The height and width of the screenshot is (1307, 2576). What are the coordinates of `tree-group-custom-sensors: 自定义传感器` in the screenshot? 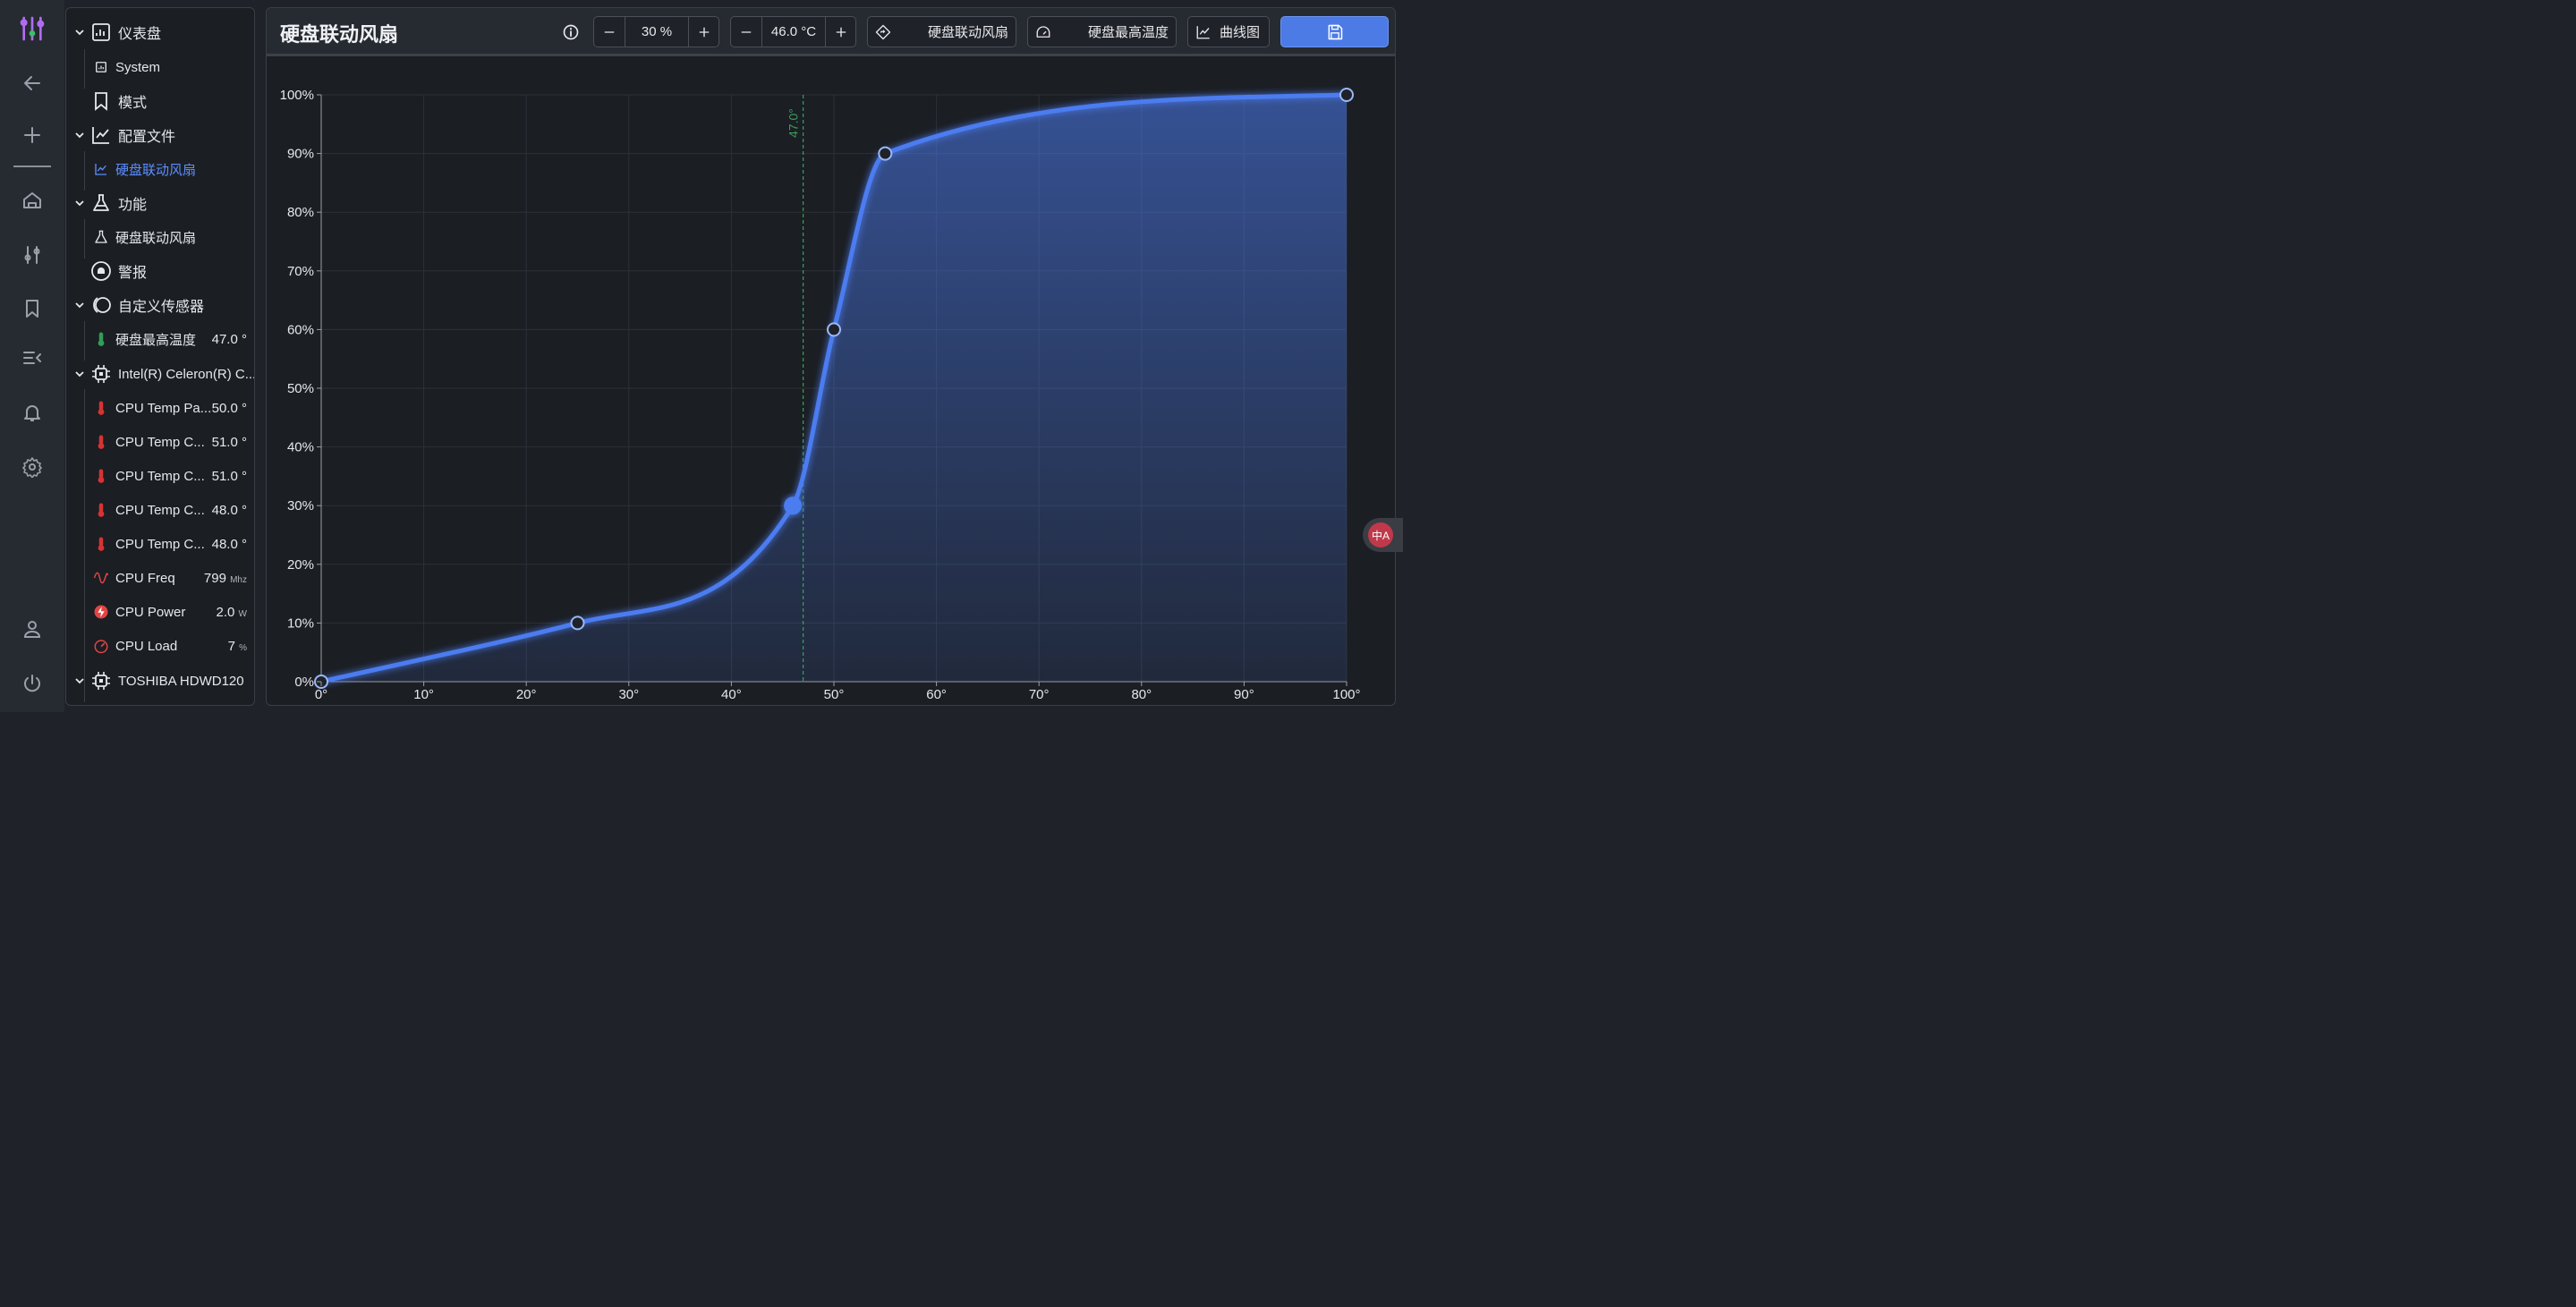 It's located at (160, 305).